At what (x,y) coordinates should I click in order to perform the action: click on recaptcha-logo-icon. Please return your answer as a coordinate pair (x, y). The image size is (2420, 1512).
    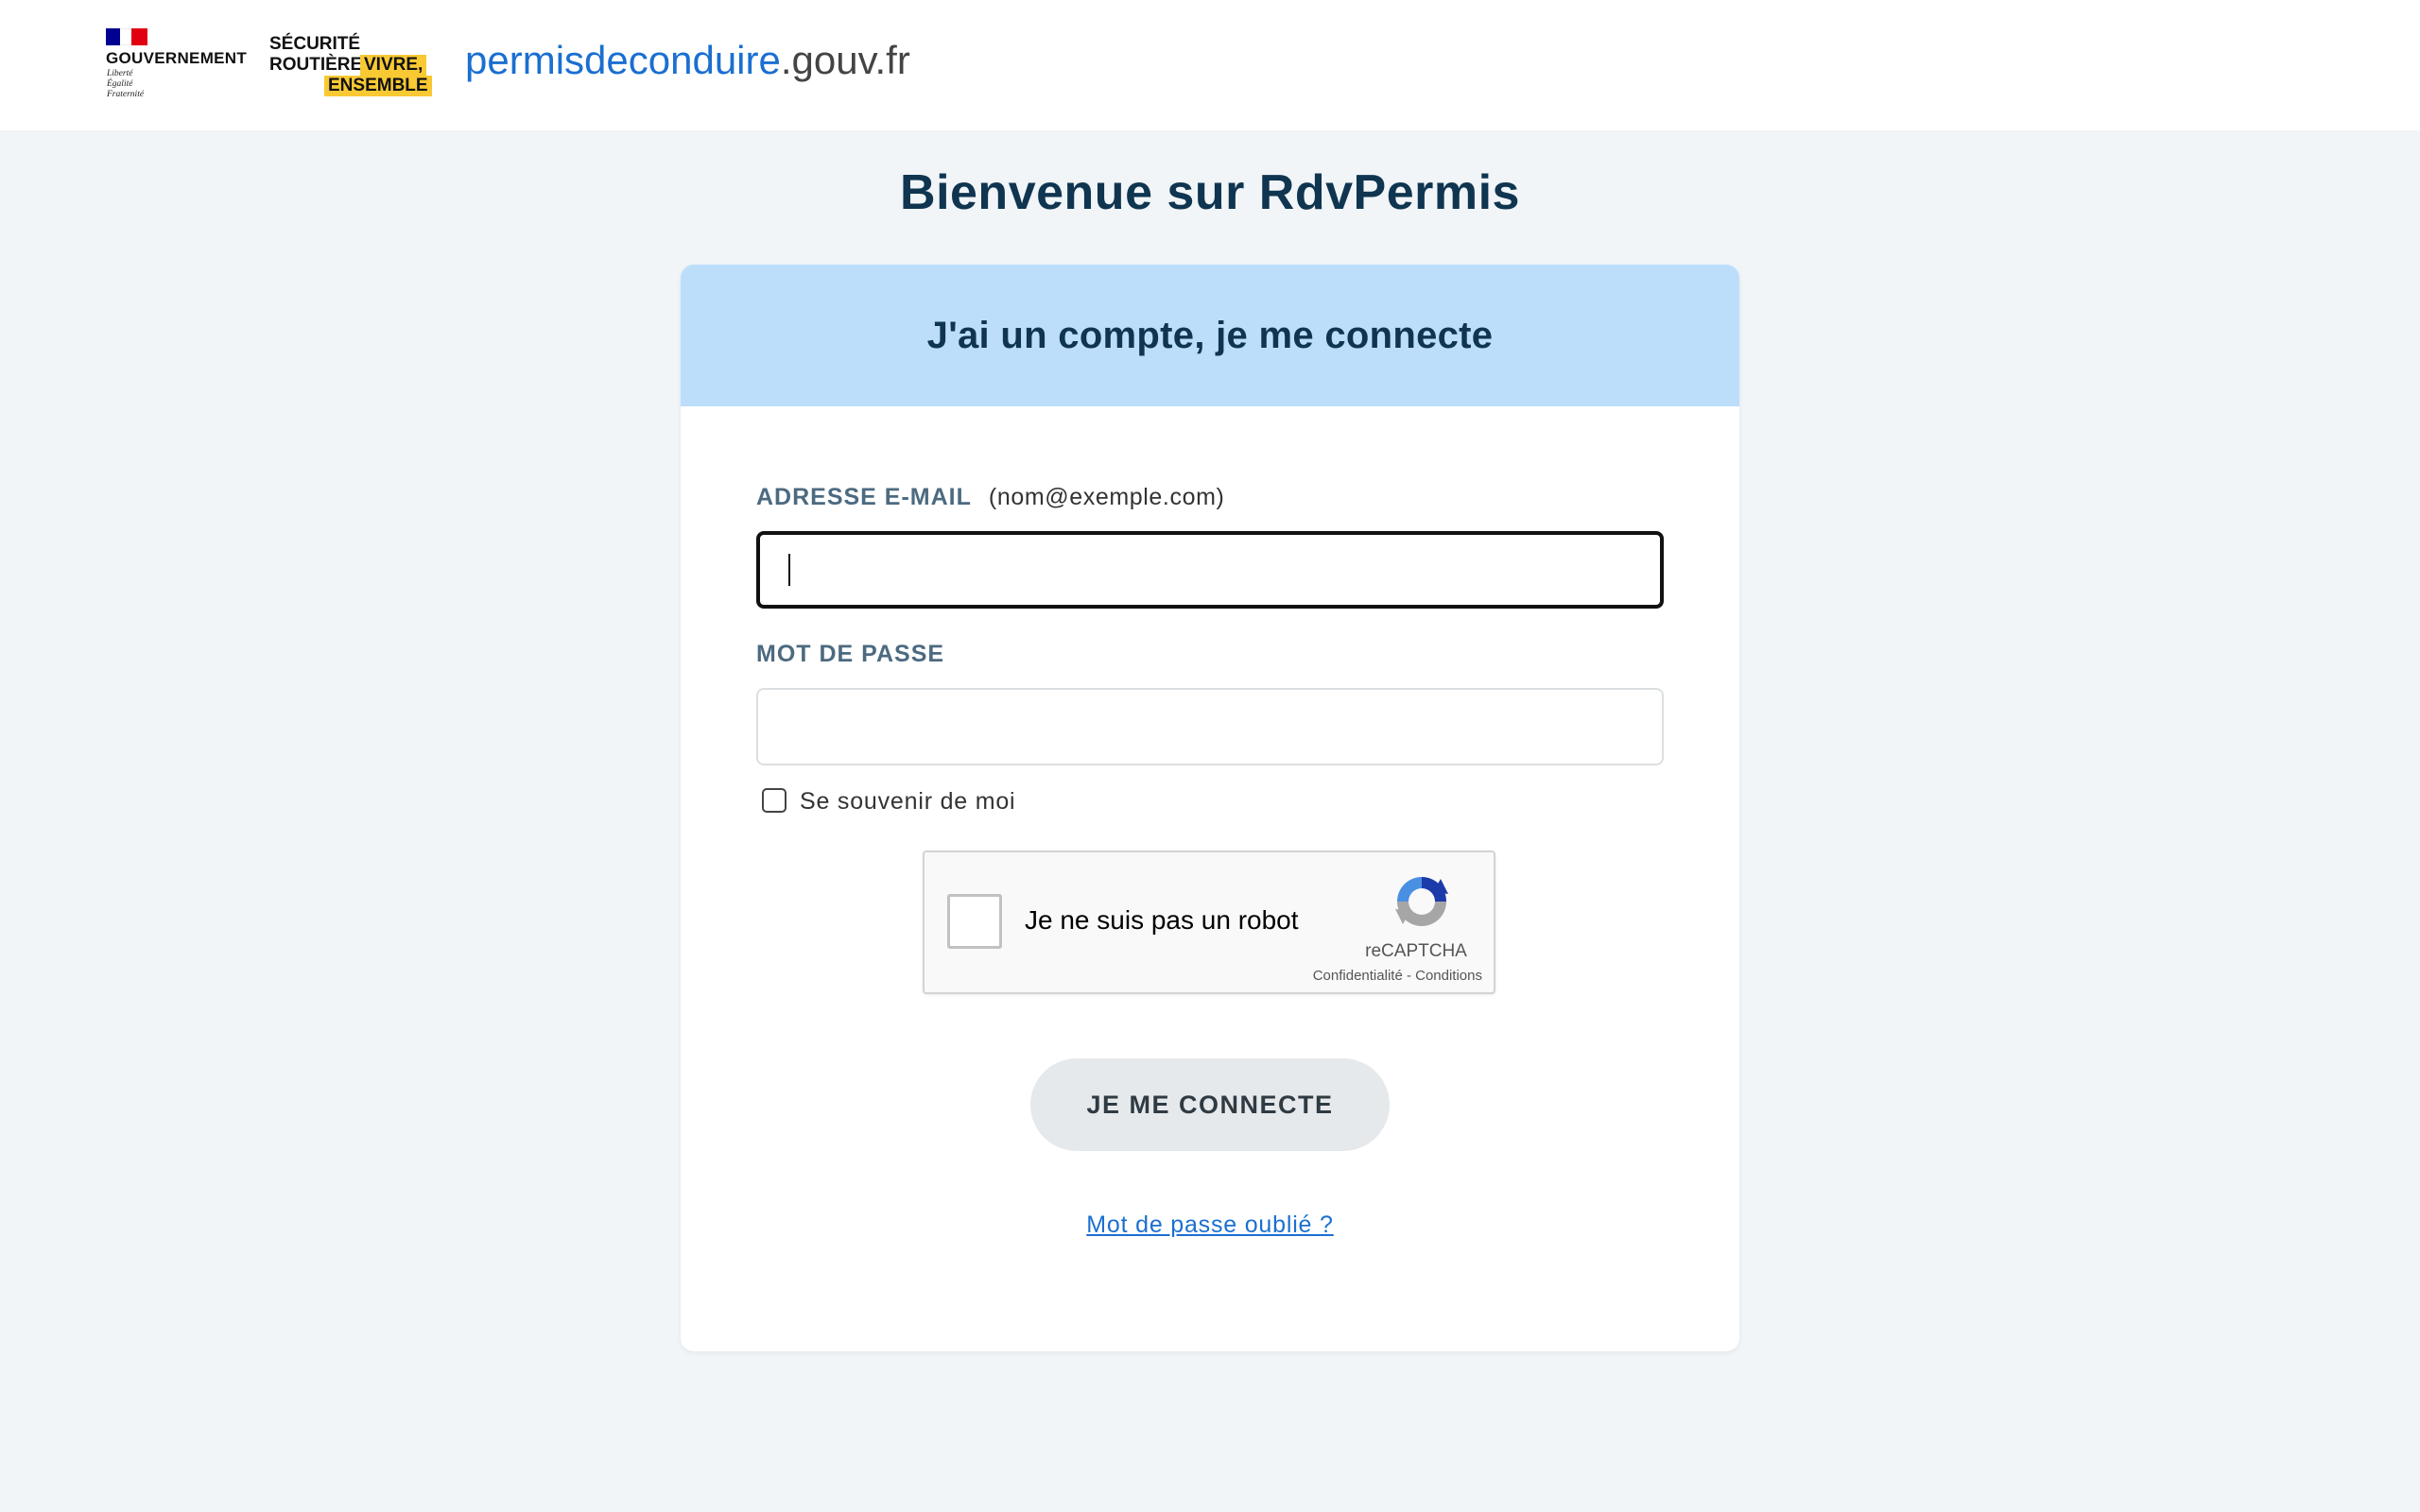
    Looking at the image, I should click on (1421, 901).